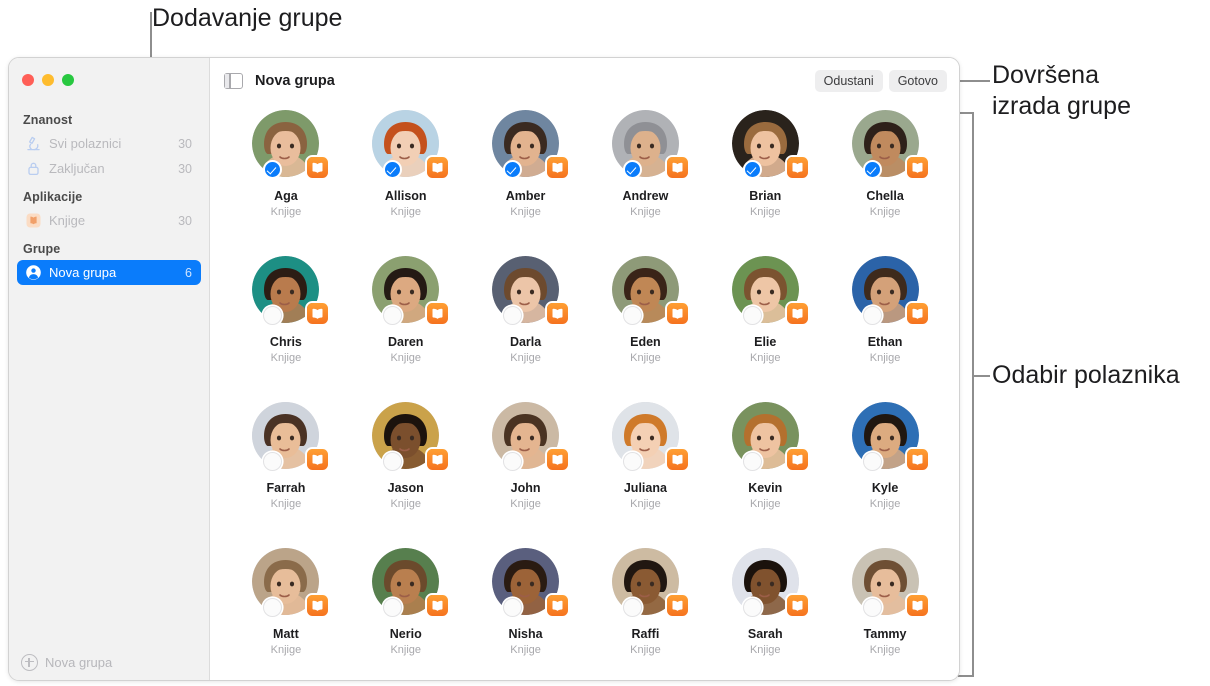 The height and width of the screenshot is (686, 1210). I want to click on student-cell: Juliana Knjige, so click(645, 475).